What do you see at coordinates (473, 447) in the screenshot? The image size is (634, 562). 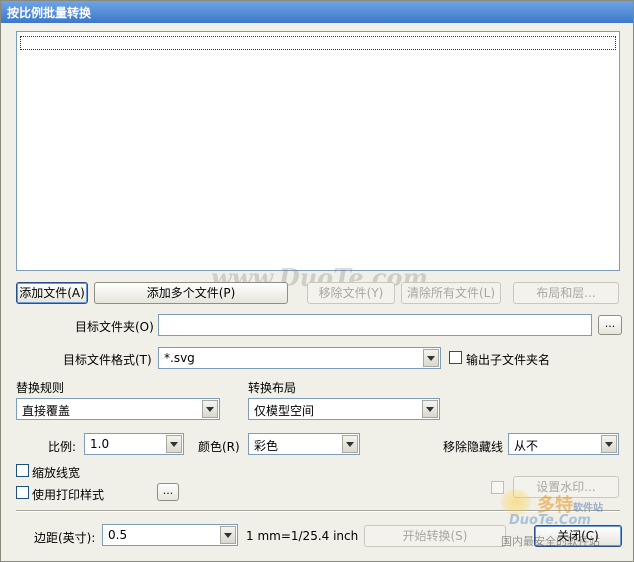 I see `remove-hidden-label: 移除隐藏线` at bounding box center [473, 447].